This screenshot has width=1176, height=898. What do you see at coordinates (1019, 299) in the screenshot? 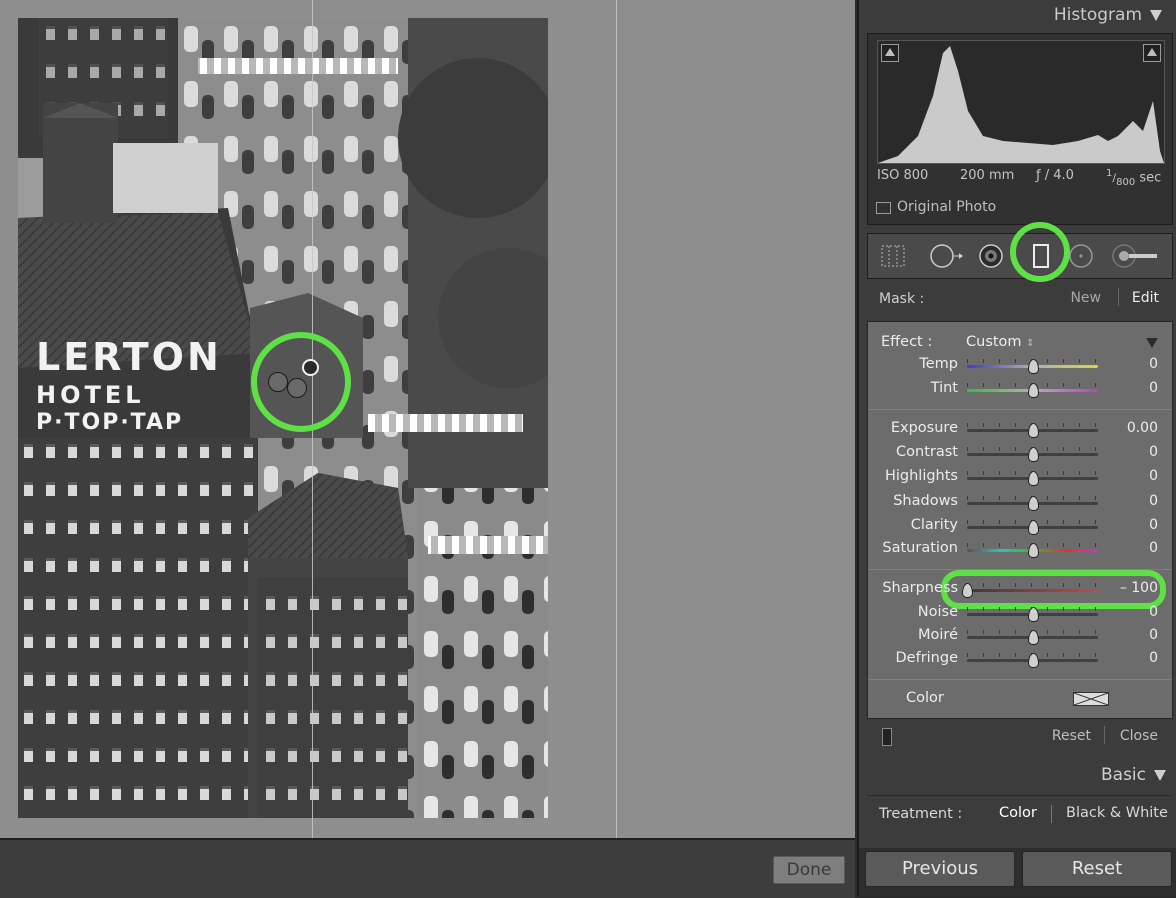
I see `mask-row: Mask : New Edit` at bounding box center [1019, 299].